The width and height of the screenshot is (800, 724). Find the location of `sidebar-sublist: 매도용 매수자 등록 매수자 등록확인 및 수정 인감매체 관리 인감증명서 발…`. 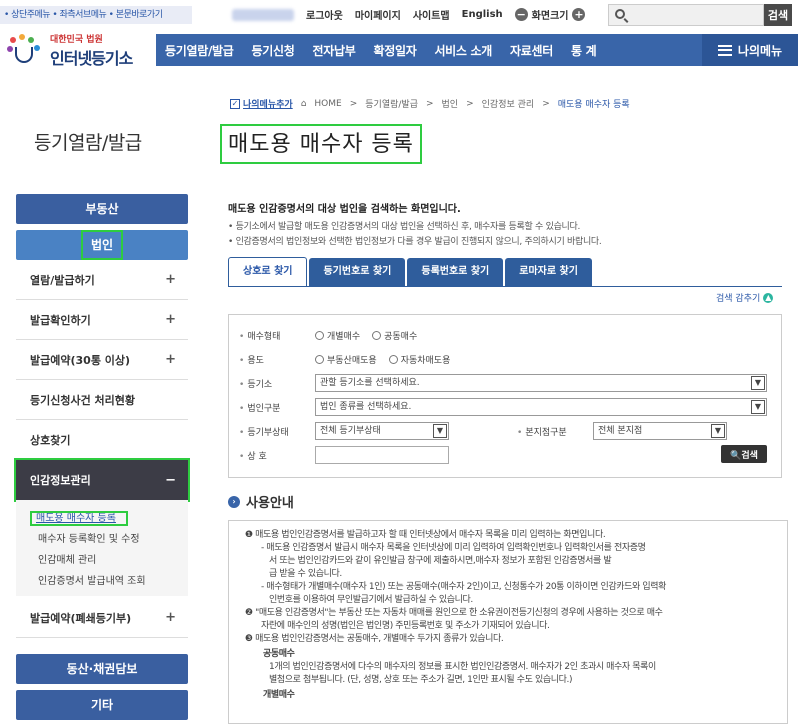

sidebar-sublist: 매도용 매수자 등록 매수자 등록확인 및 수정 인감매체 관리 인감증명서 발… is located at coordinates (102, 548).